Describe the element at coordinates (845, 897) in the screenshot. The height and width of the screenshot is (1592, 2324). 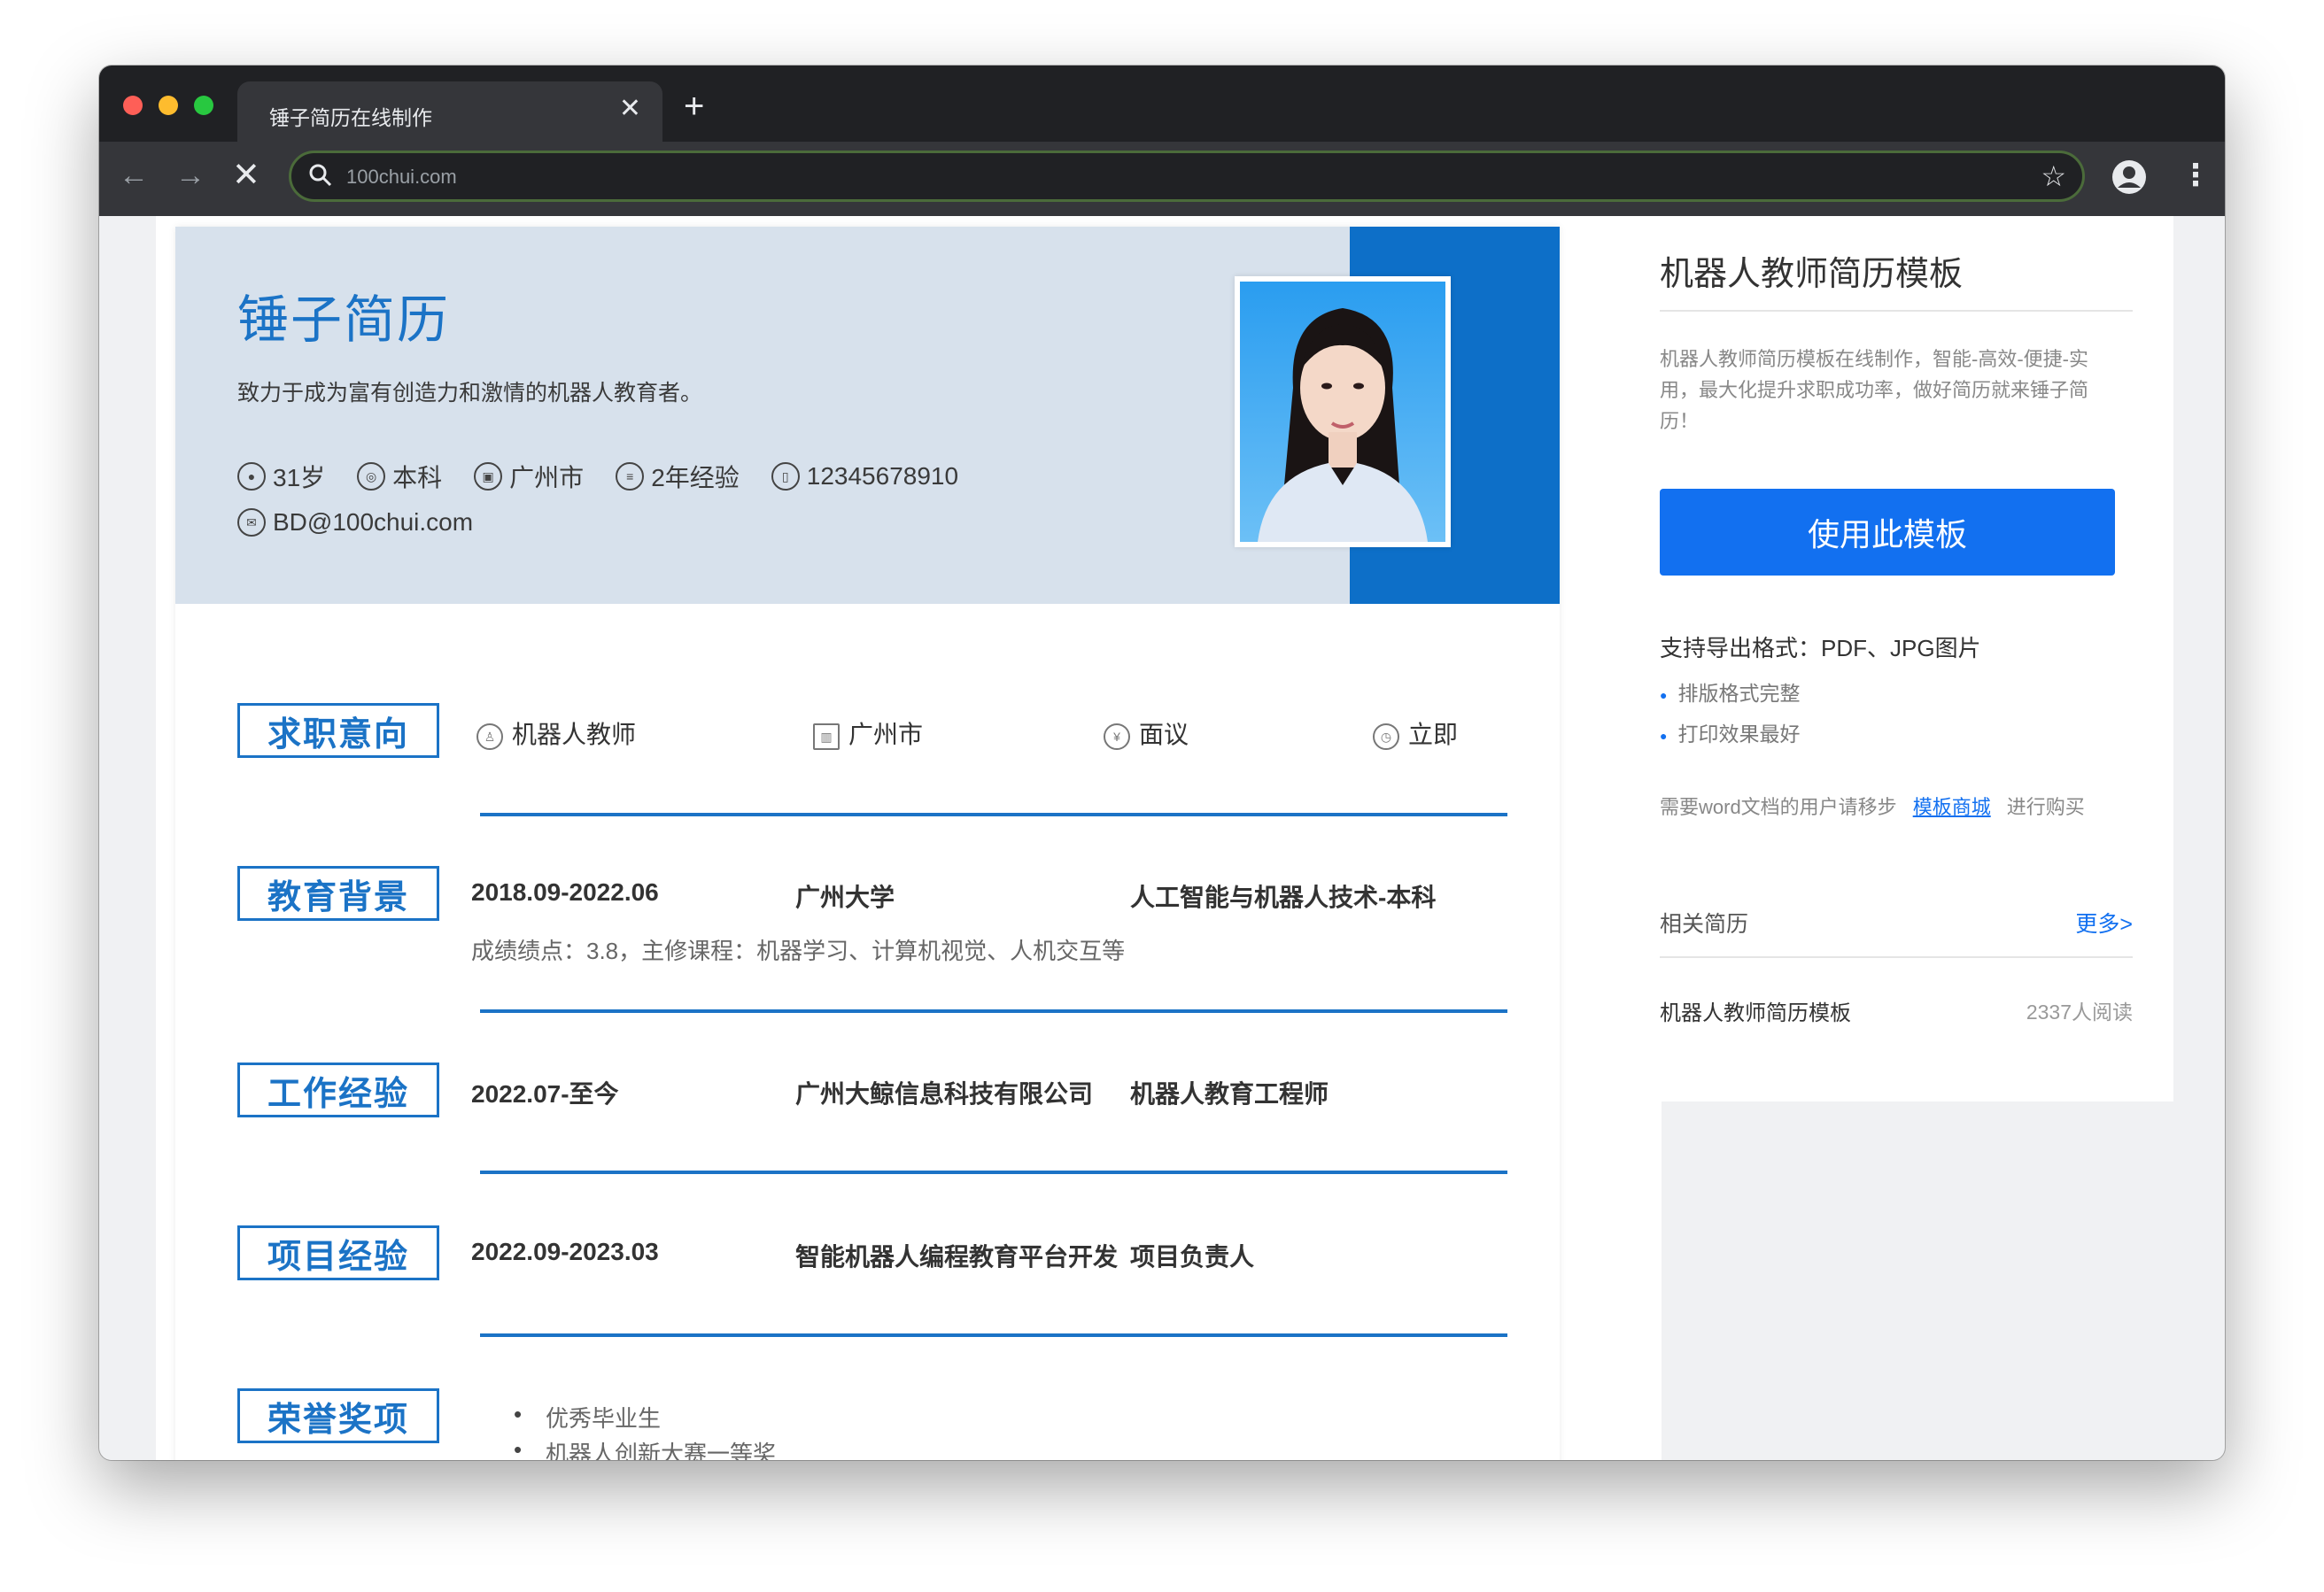
I see `education-school: 广州大学` at that location.